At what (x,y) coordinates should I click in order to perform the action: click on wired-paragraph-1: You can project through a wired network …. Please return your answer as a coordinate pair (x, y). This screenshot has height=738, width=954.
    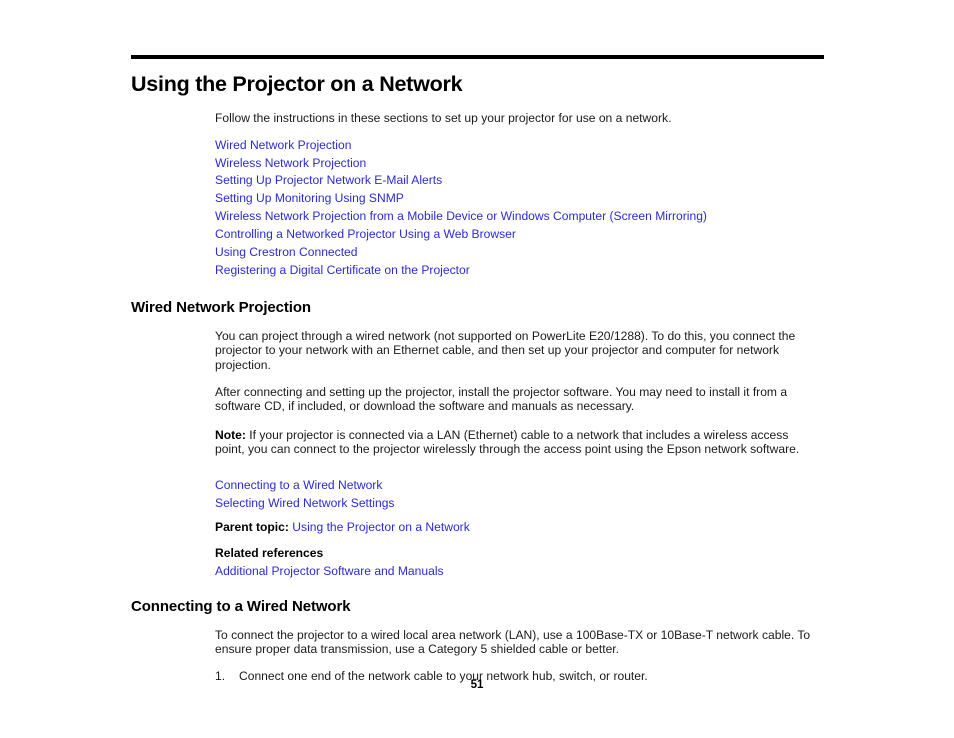
    Looking at the image, I should click on (505, 350).